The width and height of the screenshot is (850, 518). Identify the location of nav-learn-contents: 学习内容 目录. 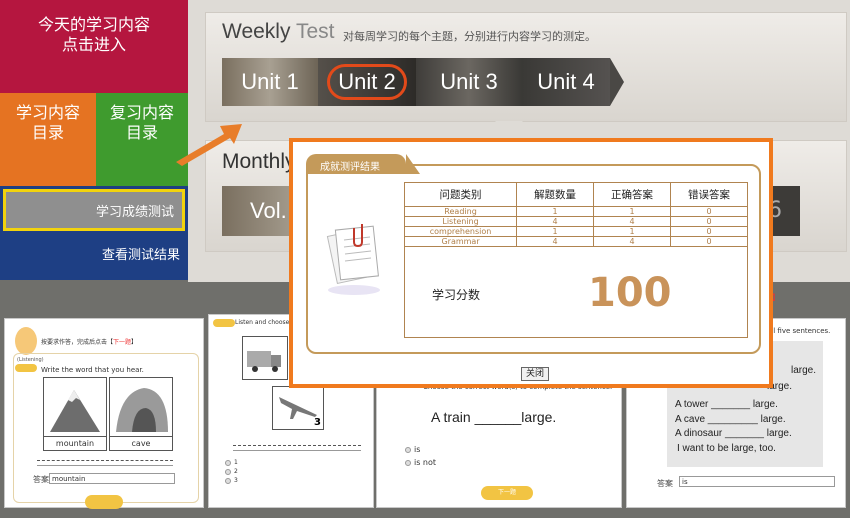
(48, 139).